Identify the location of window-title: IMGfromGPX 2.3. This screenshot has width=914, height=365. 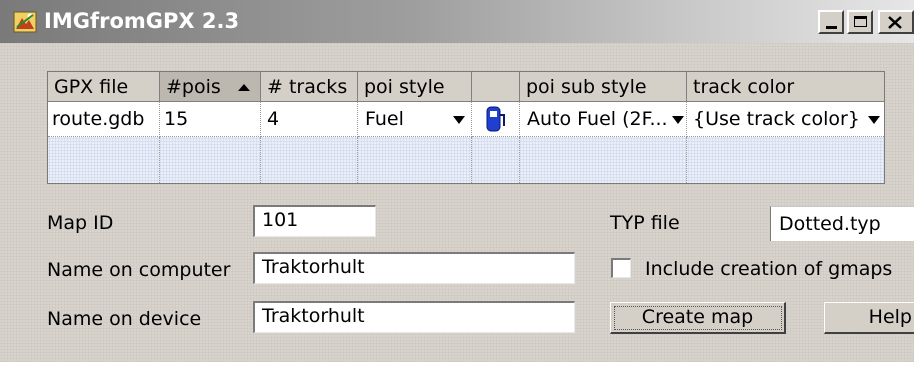
(142, 21).